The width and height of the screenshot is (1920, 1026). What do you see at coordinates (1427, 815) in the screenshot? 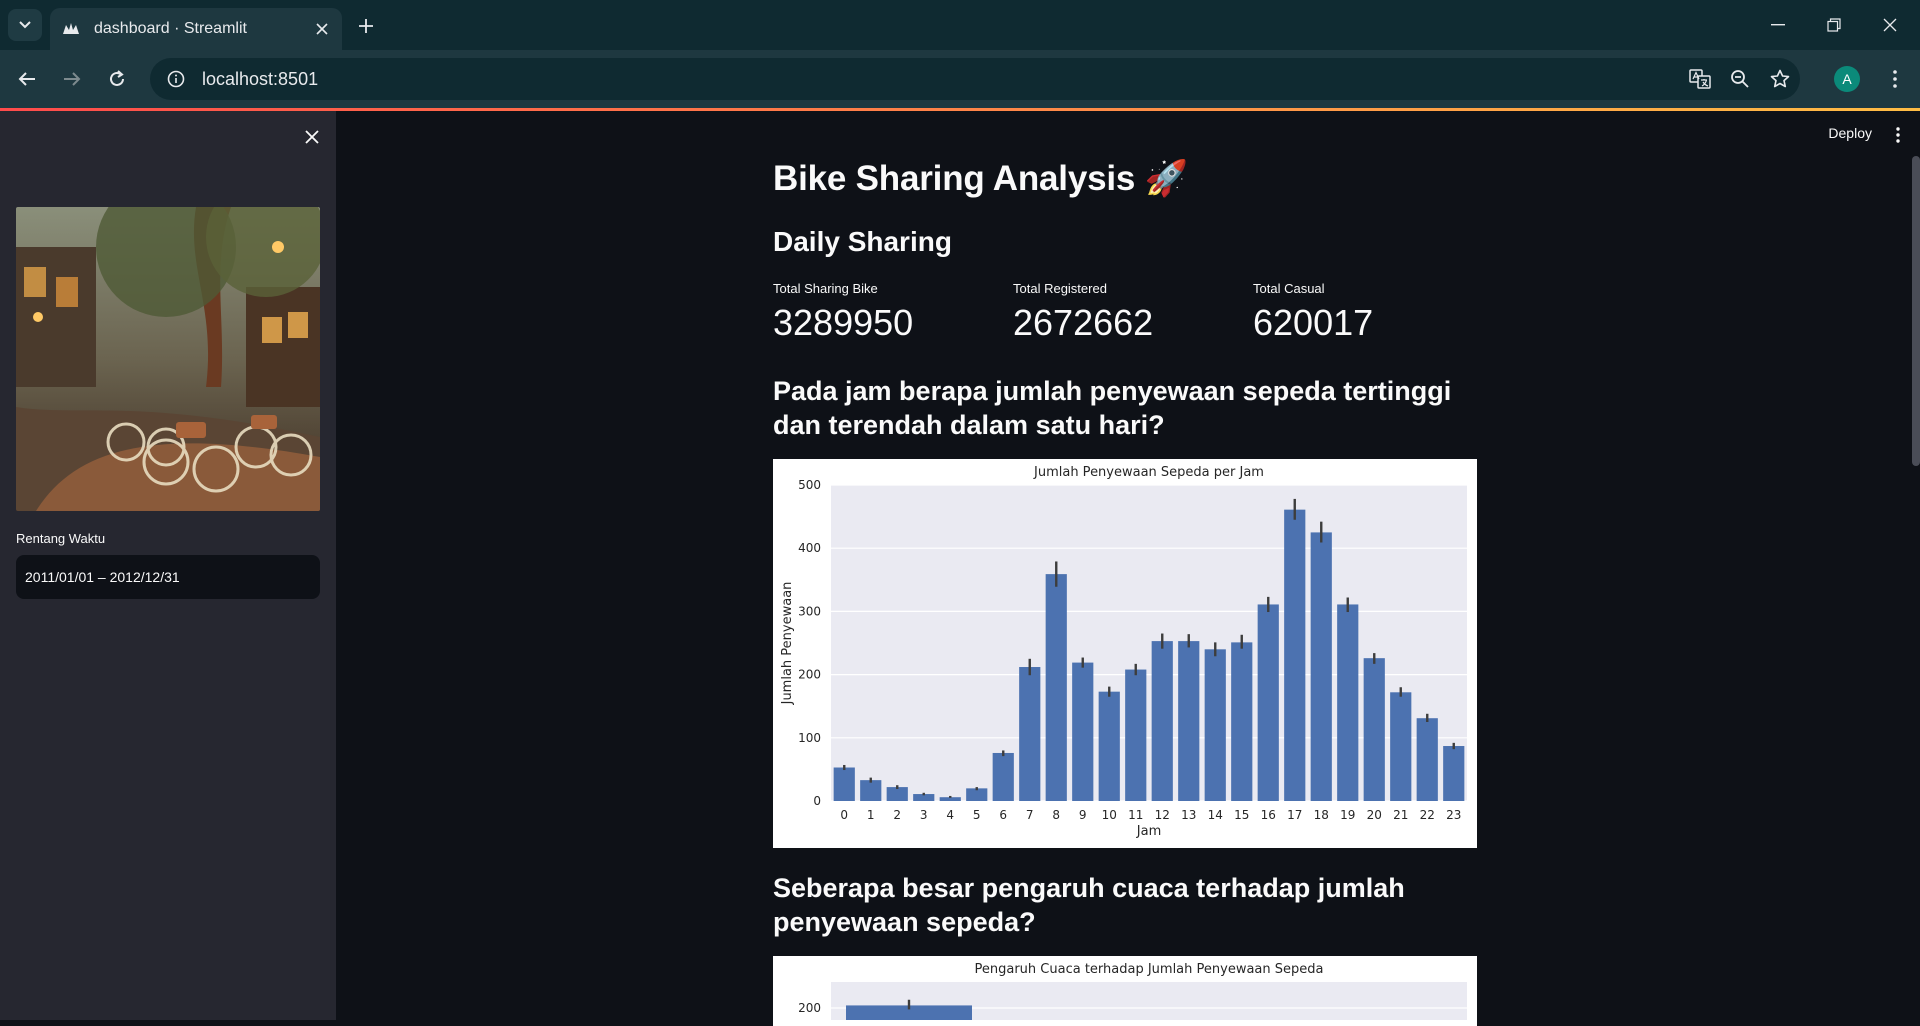
I see `x-tick-label-22: 22` at bounding box center [1427, 815].